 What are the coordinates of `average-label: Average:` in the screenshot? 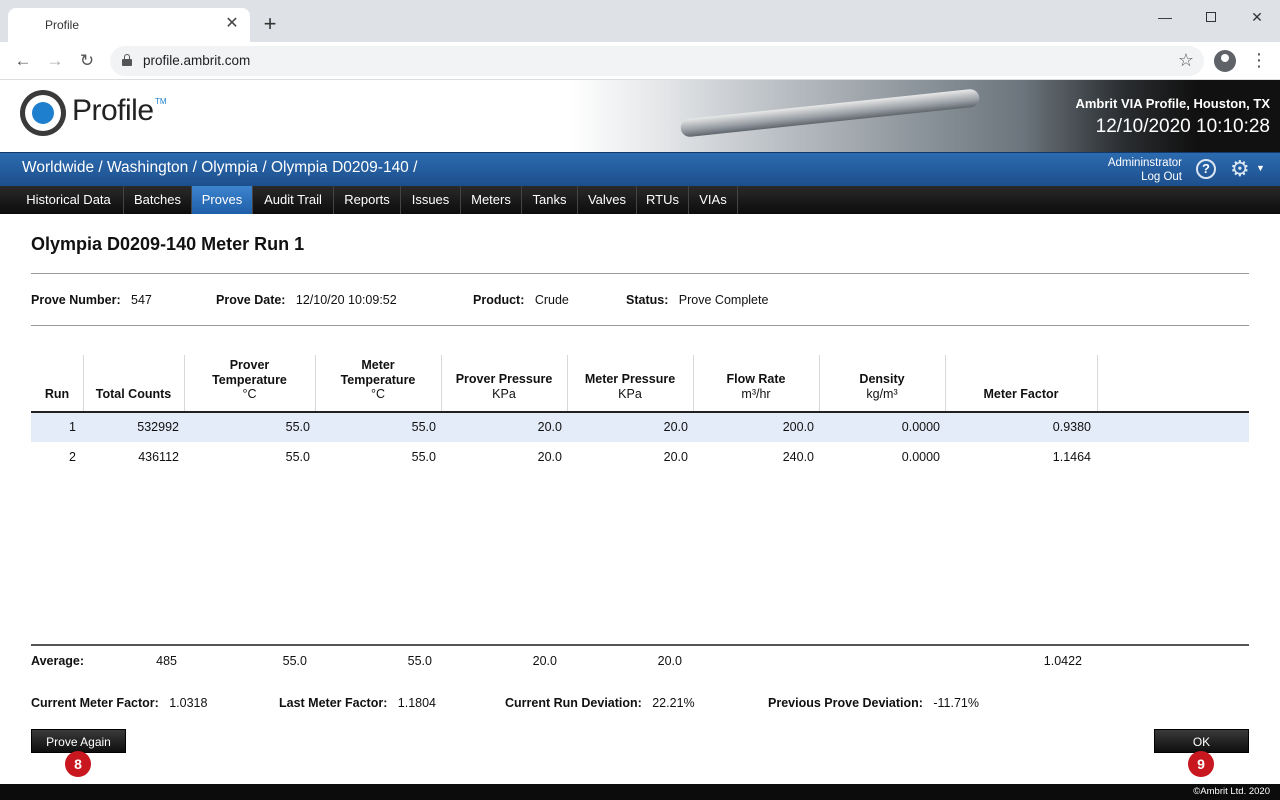 It's located at (58, 661).